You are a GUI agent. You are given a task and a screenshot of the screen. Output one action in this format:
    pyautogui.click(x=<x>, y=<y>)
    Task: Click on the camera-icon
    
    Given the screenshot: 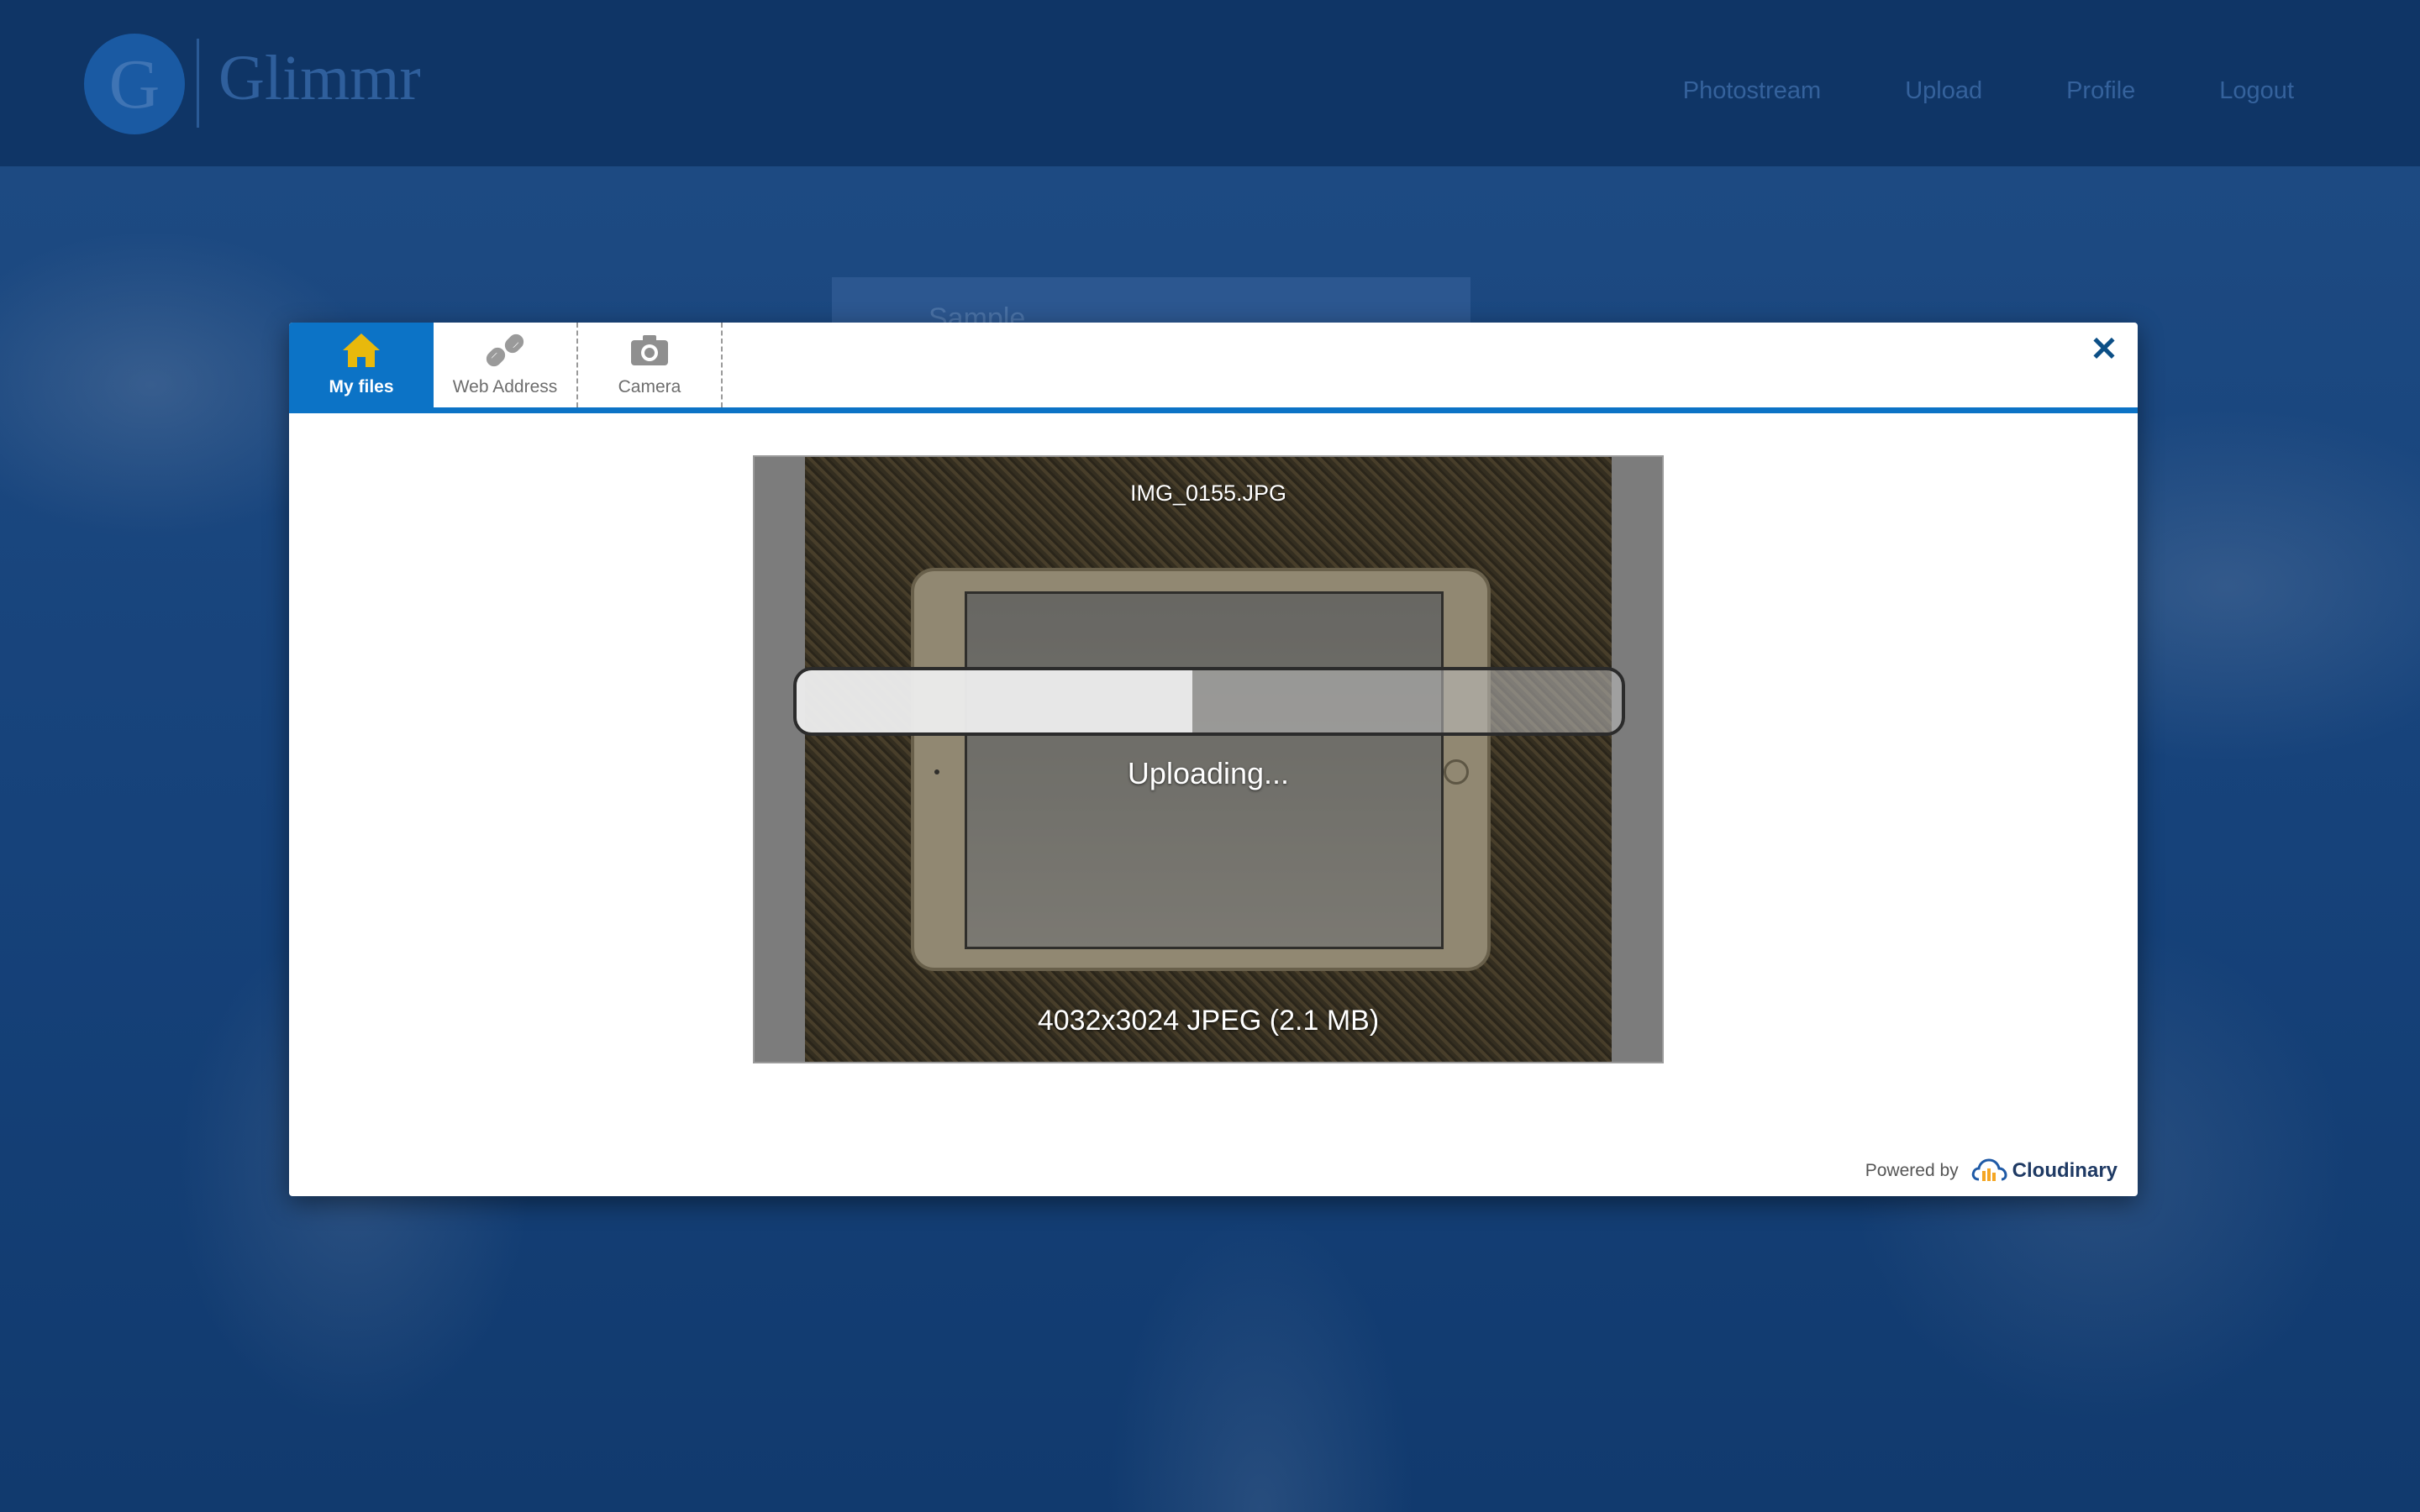 What is the action you would take?
    pyautogui.click(x=649, y=350)
    